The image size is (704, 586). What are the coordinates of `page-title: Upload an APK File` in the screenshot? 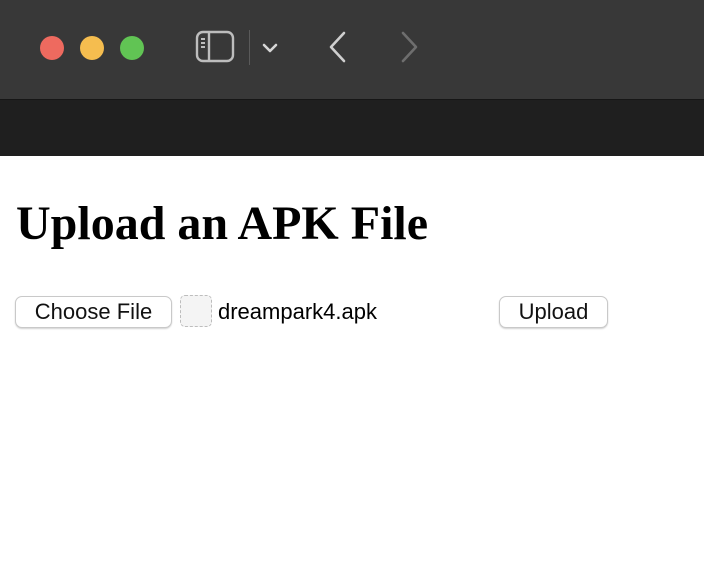 It's located at (222, 223).